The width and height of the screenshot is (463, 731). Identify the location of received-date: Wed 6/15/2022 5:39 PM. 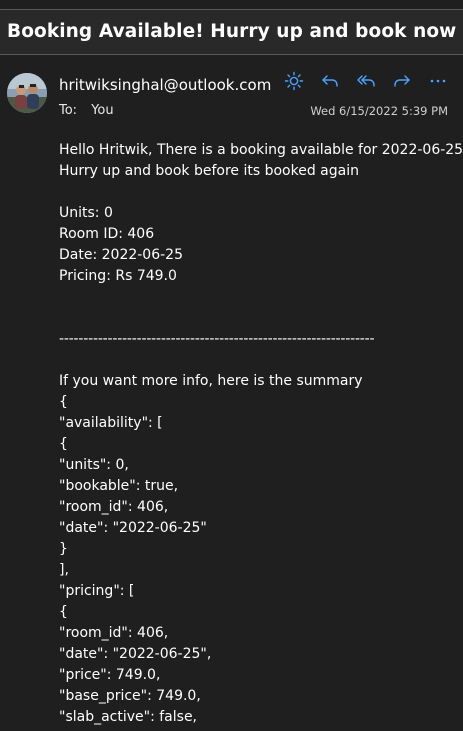
(379, 111).